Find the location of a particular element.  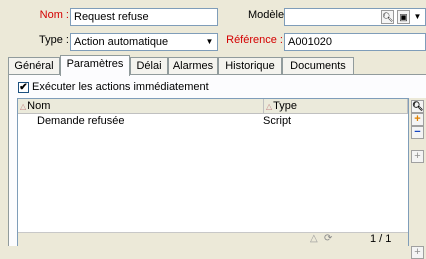

tab-documents: Documents is located at coordinates (318, 66).